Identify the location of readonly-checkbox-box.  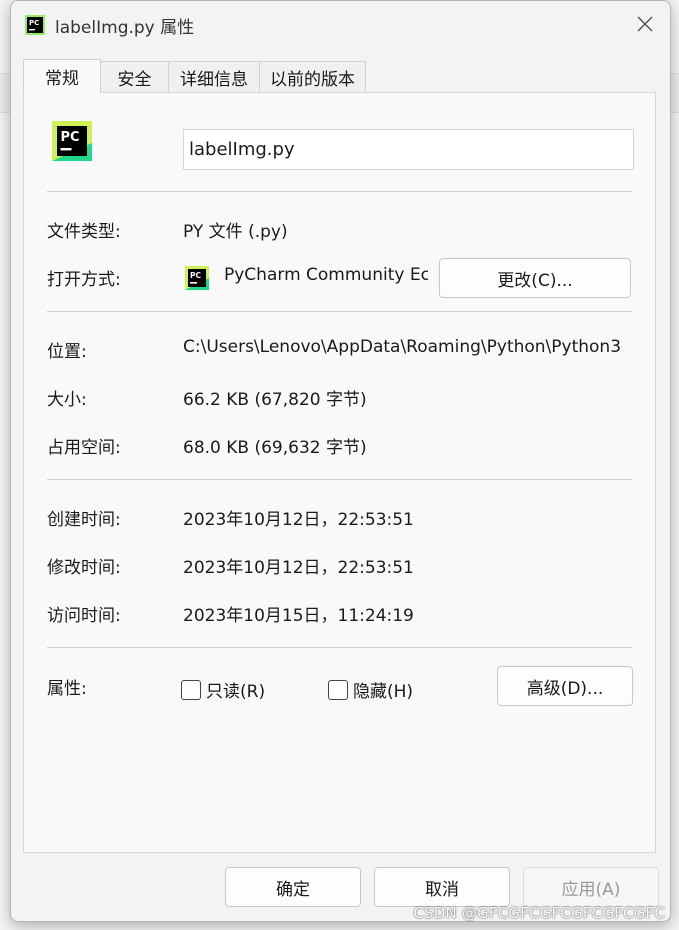
(191, 689).